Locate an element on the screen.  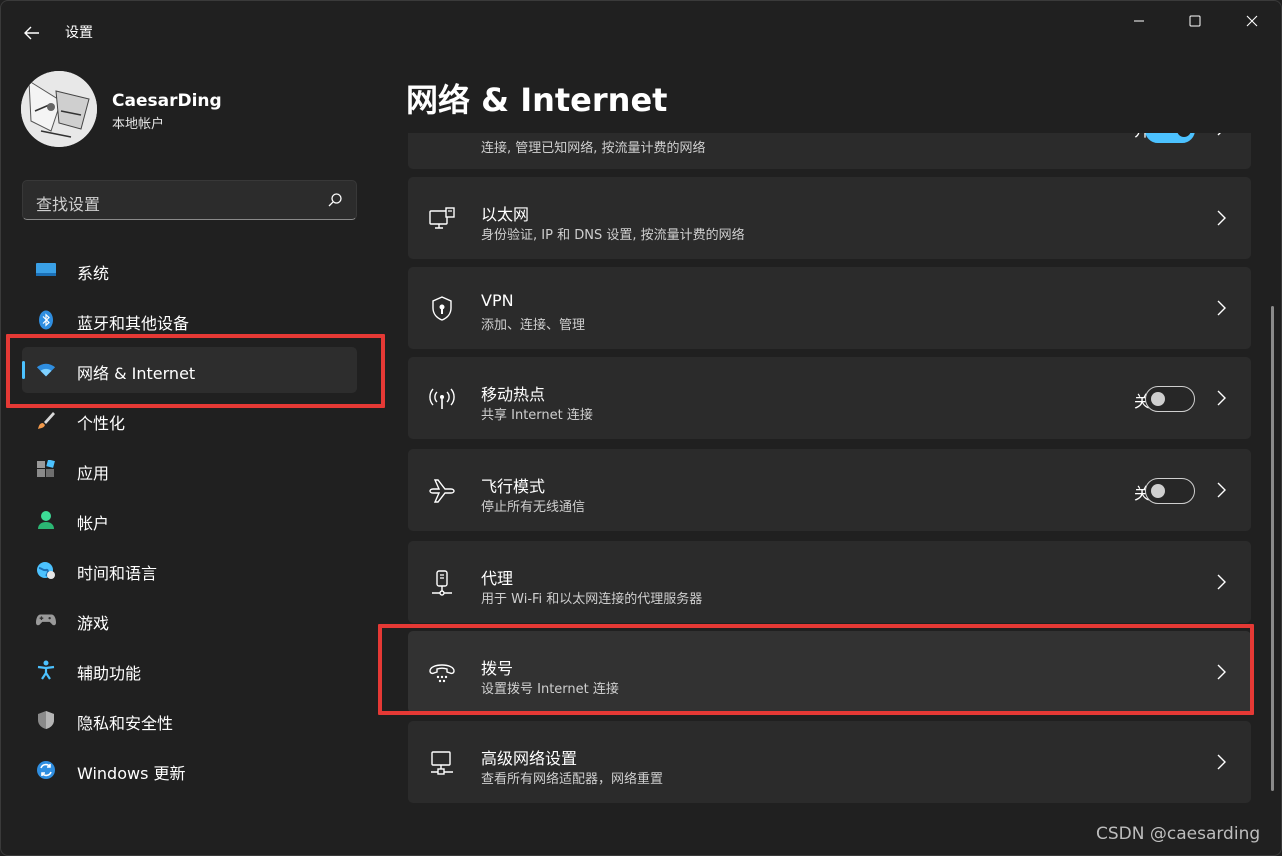
shield-icon is located at coordinates (46, 720).